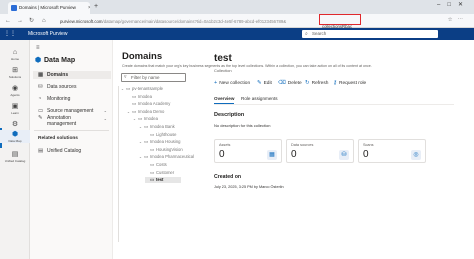  Describe the element at coordinates (353, 83) in the screenshot. I see `button-label: Request role` at that location.